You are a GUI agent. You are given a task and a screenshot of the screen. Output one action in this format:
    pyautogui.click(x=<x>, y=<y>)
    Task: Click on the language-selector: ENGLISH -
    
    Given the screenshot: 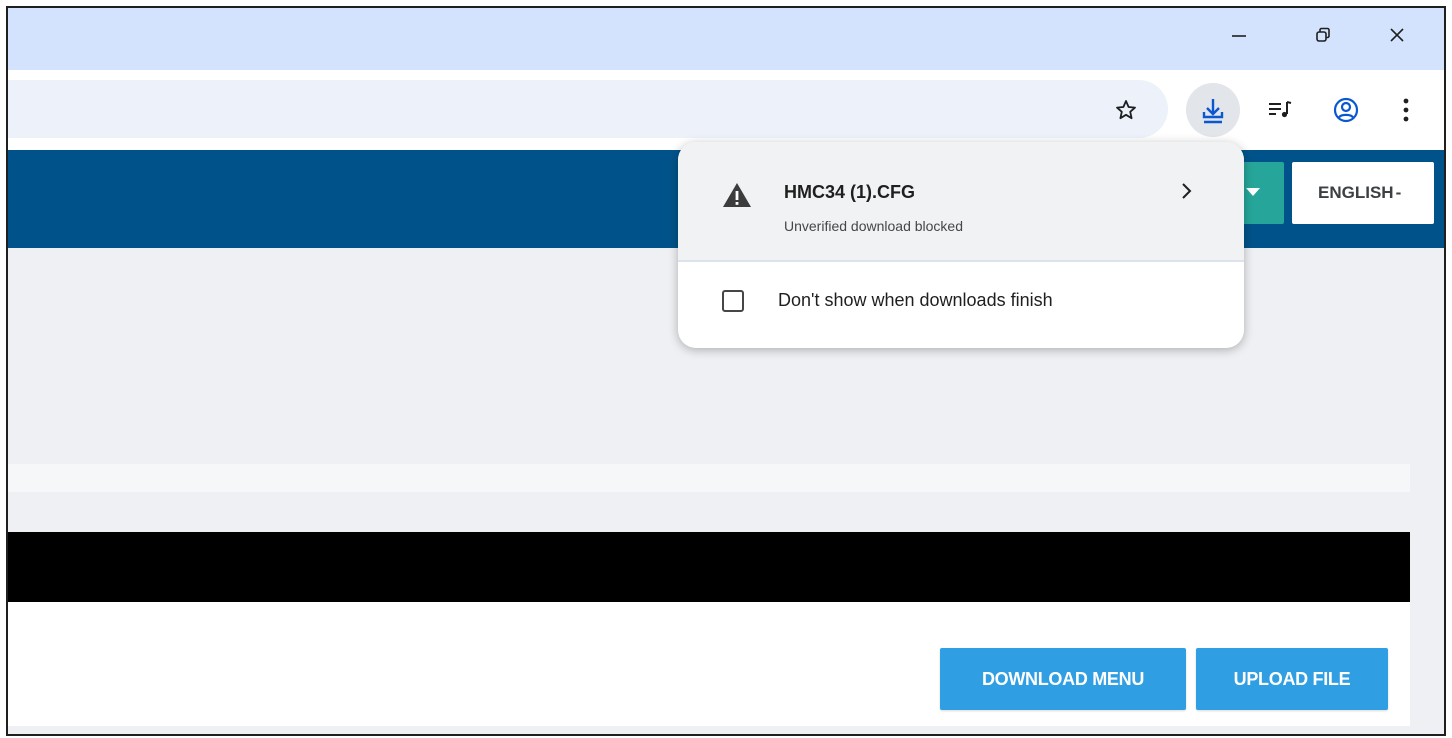 What is the action you would take?
    pyautogui.click(x=1363, y=193)
    